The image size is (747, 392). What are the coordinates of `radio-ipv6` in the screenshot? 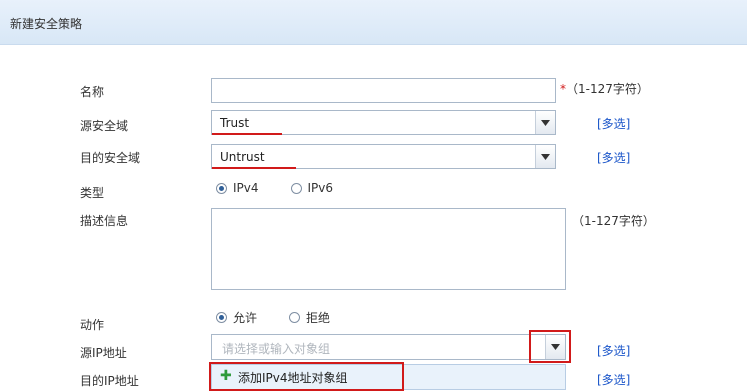 It's located at (296, 188).